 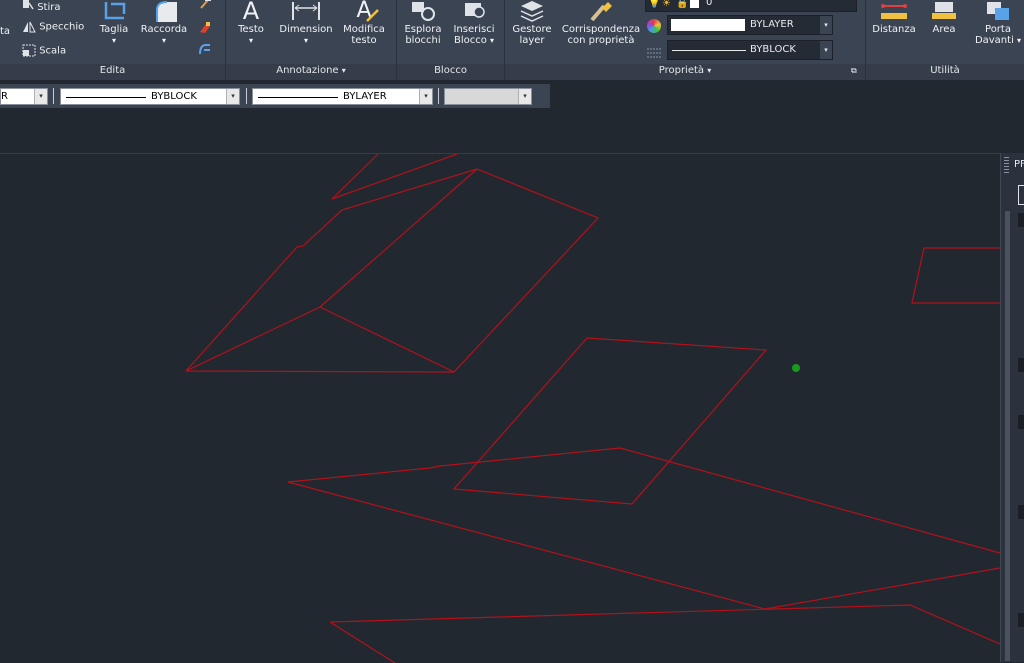 I want to click on corrispondenza-label-2: con proprietà, so click(x=601, y=40).